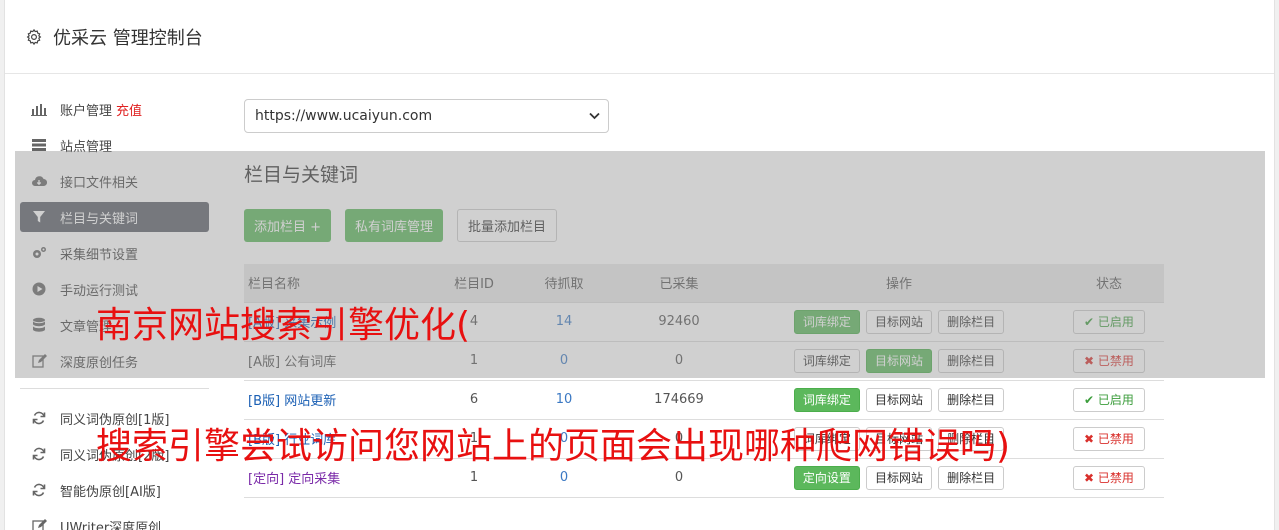  Describe the element at coordinates (39, 253) in the screenshot. I see `cogs-icon` at that location.